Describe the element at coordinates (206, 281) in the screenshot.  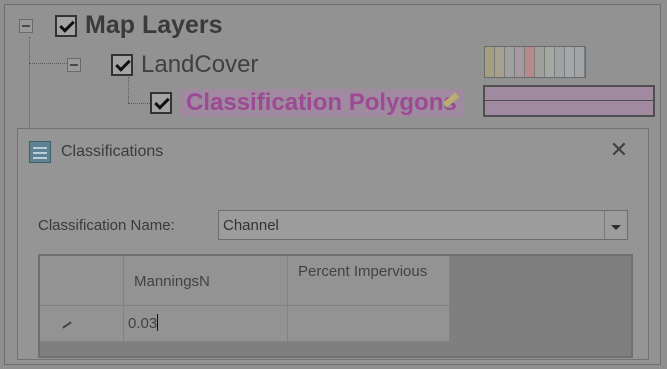
I see `column-header-manningsn: ManningsN` at that location.